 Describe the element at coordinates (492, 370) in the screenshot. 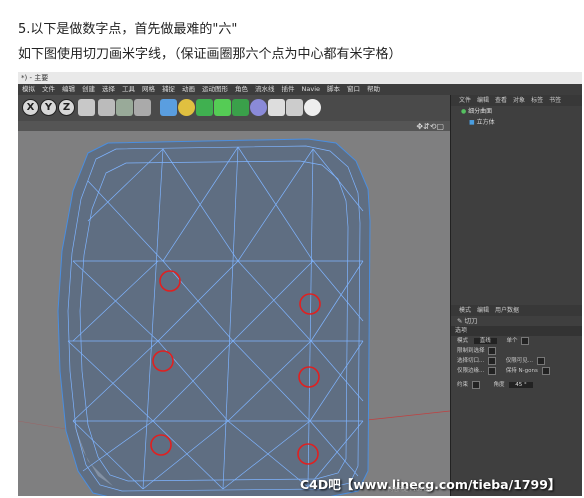

I see `edge-checkbox` at that location.